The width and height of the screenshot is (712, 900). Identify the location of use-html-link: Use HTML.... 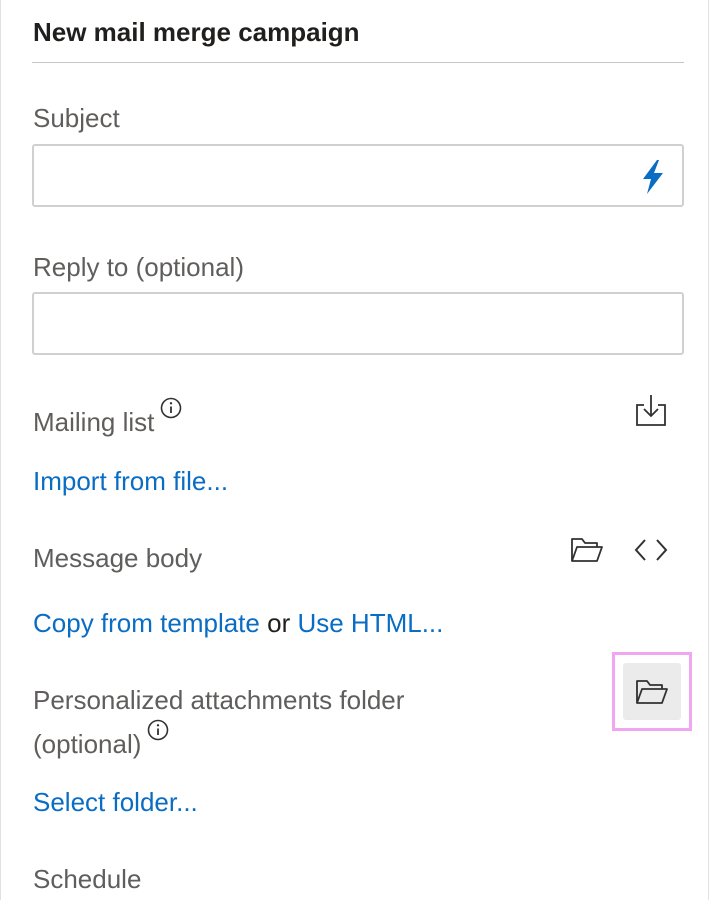
(370, 623).